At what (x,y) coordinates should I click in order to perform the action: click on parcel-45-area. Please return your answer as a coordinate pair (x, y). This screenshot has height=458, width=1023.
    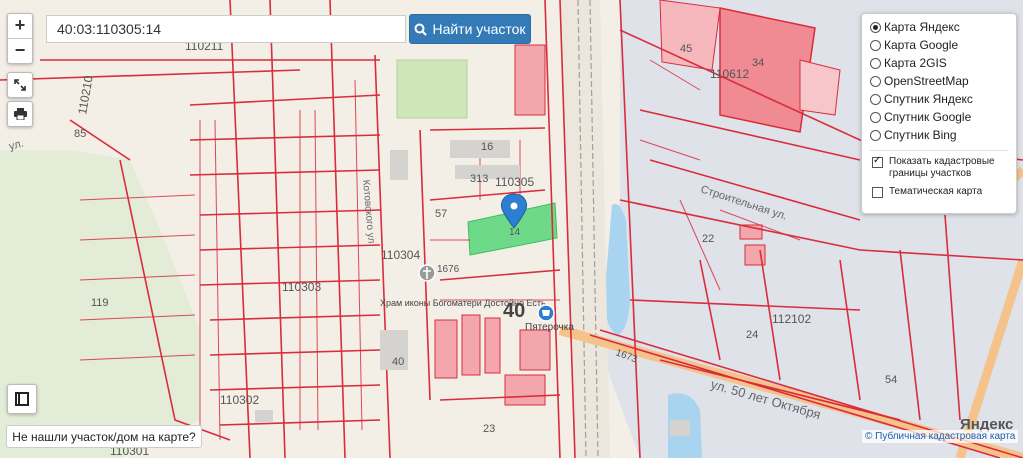
    Looking at the image, I should click on (690, 35).